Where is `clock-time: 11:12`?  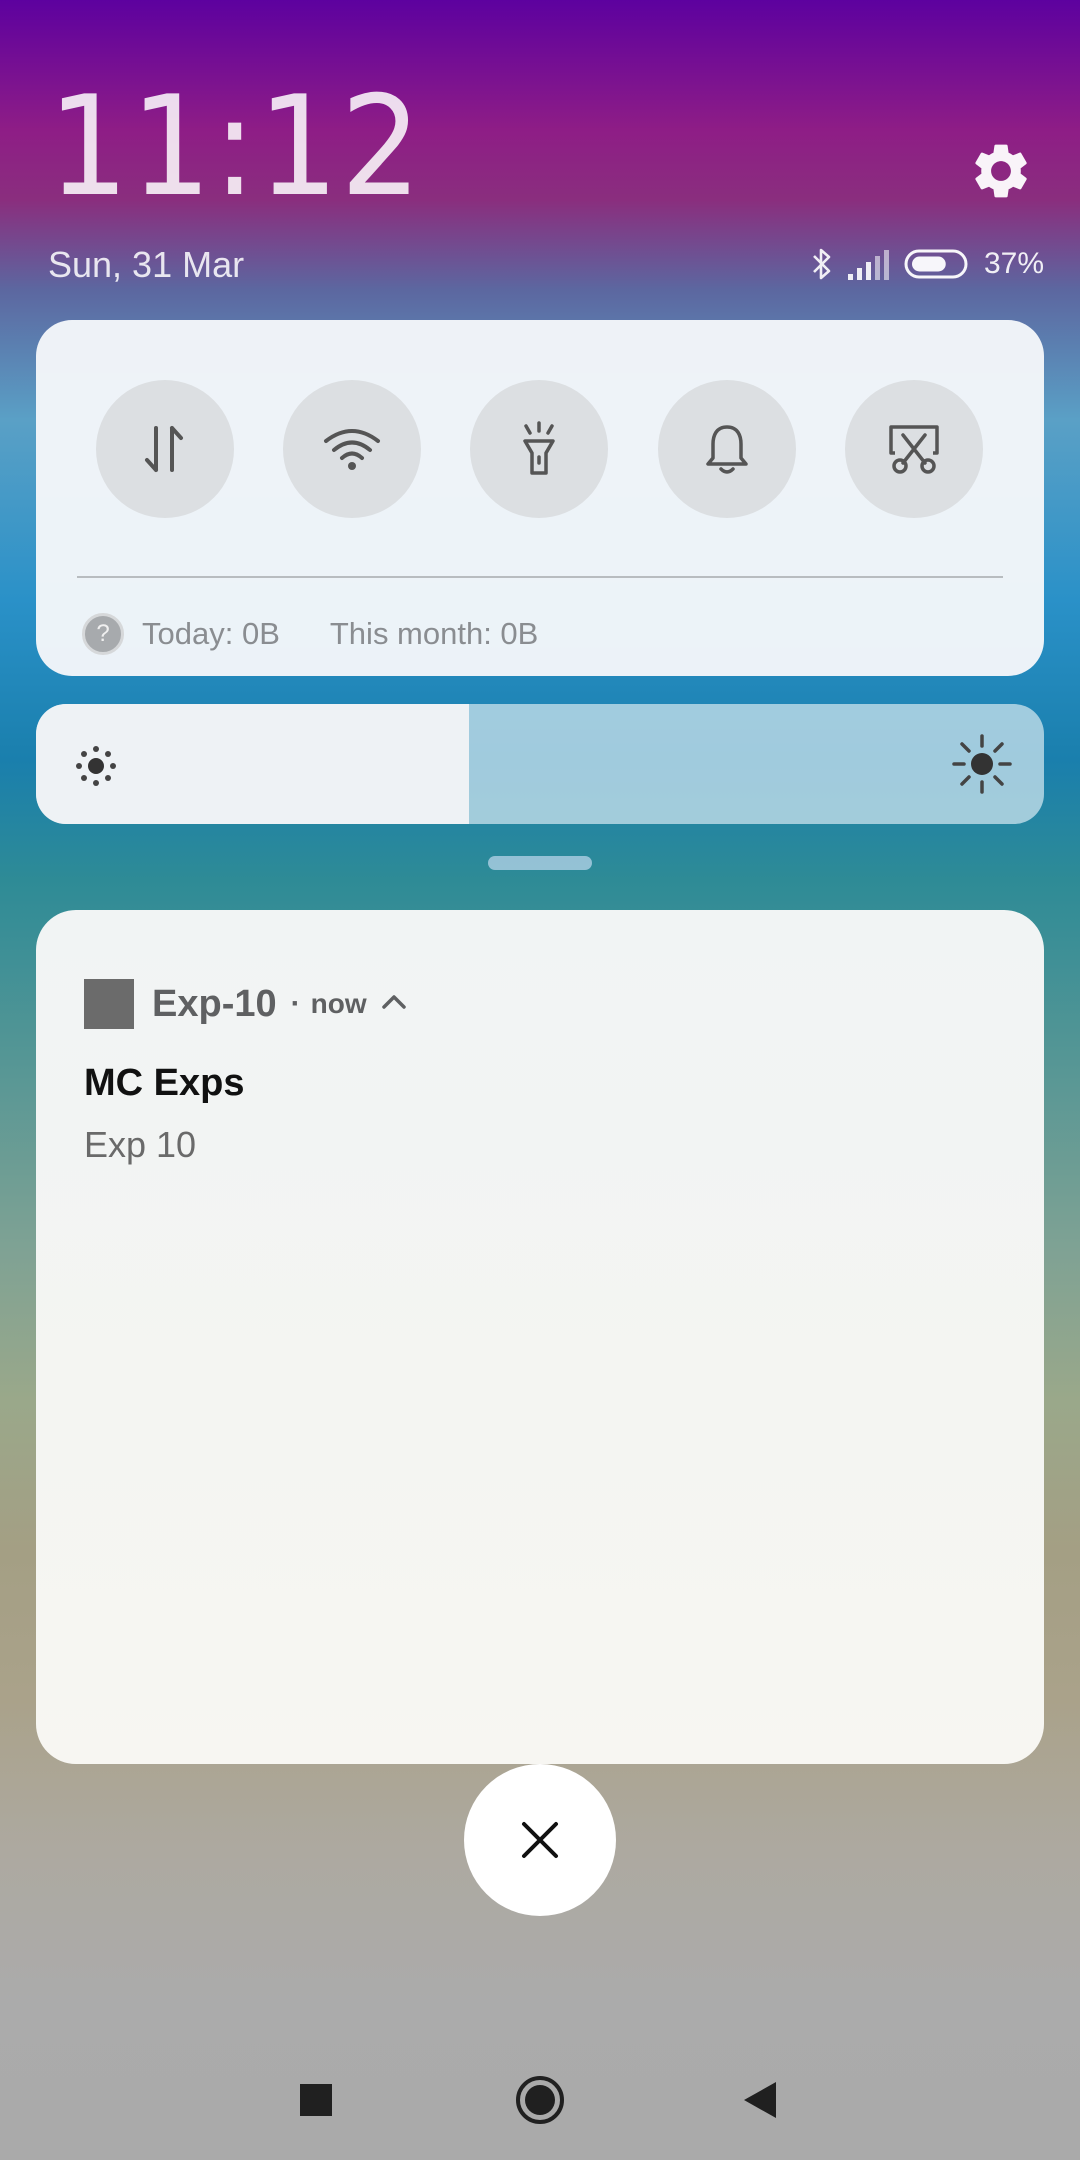
clock-time: 11:12 is located at coordinates (236, 146).